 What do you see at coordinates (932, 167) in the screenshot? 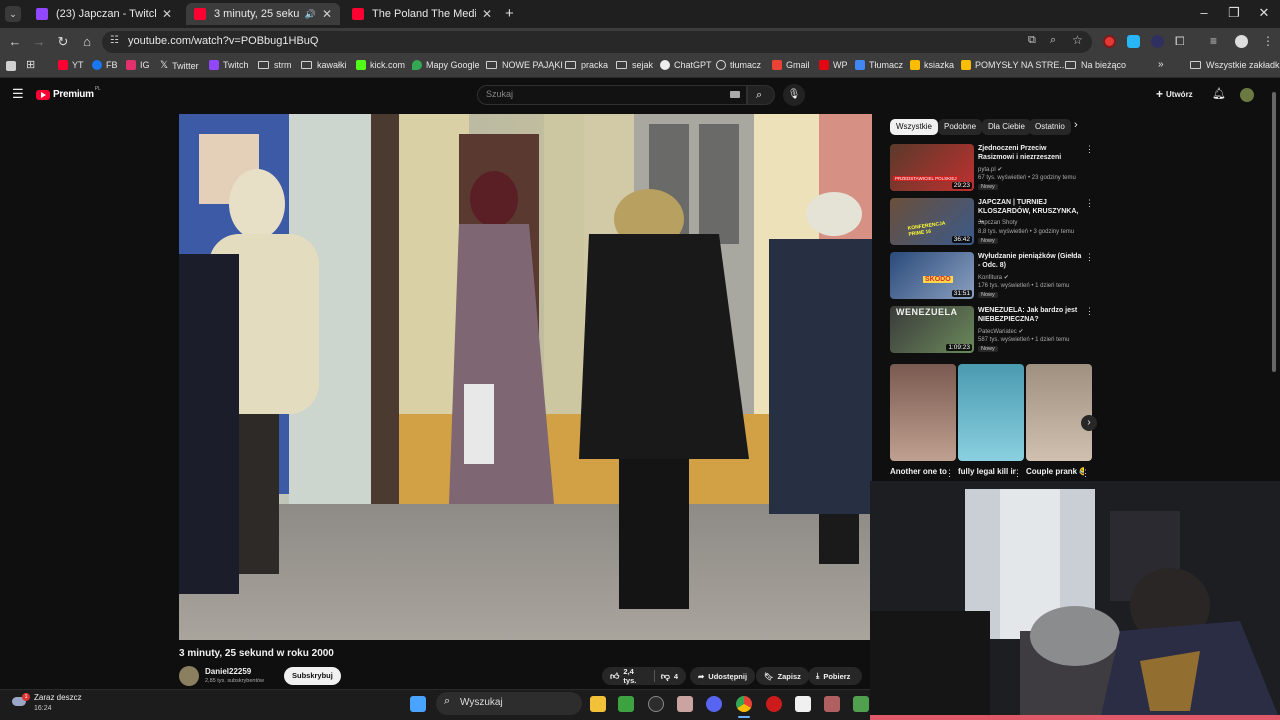
I see `video-thumbnail: PRZEDSTAWICIEL POLSKIEJ 29:23` at bounding box center [932, 167].